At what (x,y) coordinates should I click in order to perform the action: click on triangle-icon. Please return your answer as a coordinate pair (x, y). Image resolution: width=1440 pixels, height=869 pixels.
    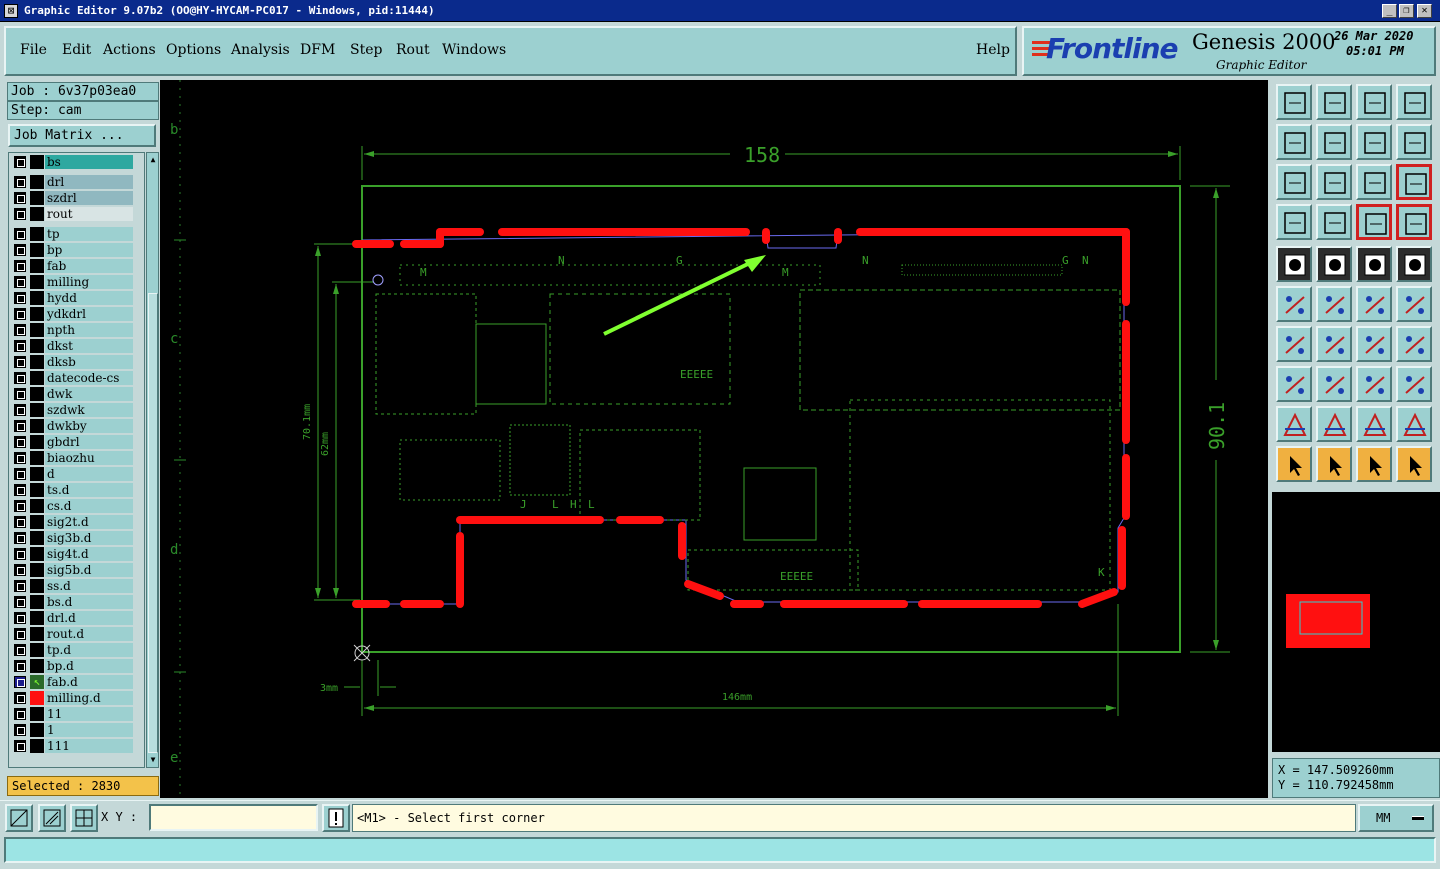
    Looking at the image, I should click on (1294, 424).